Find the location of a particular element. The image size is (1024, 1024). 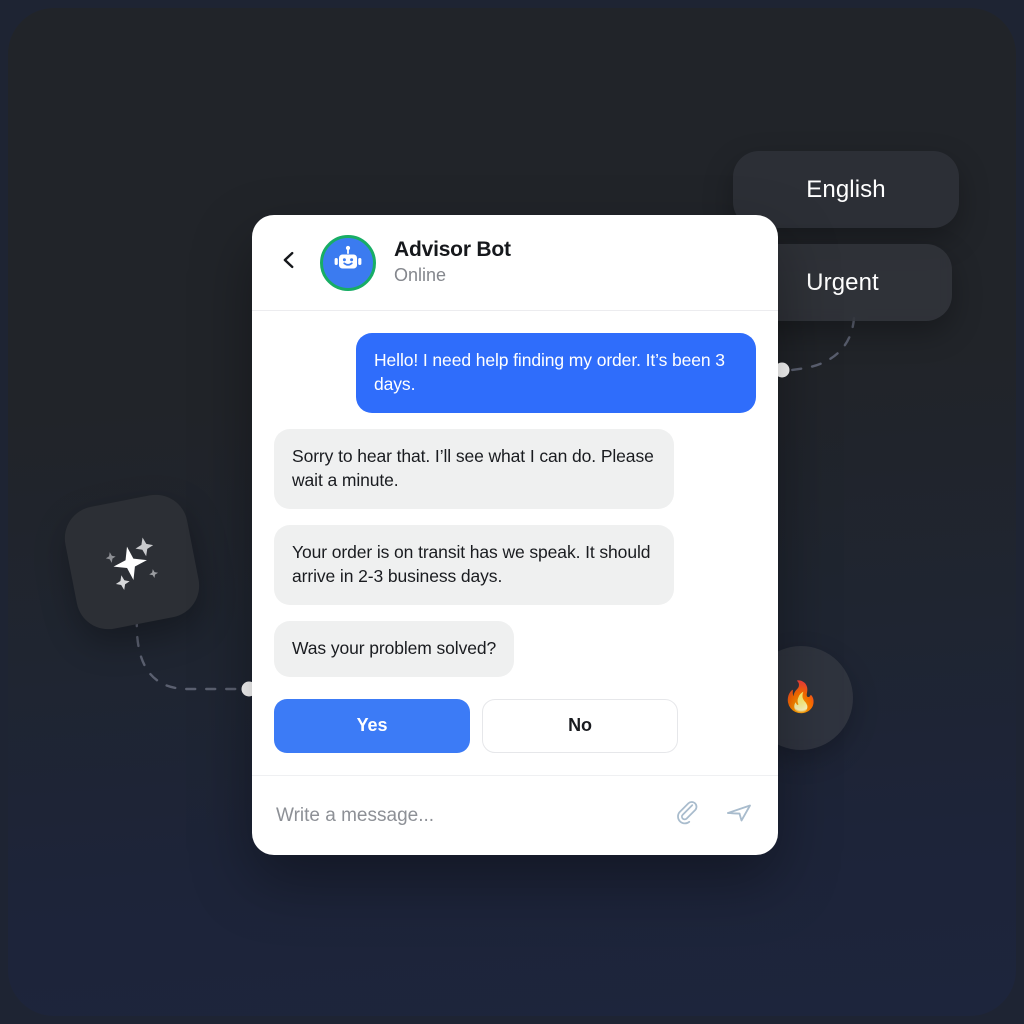

message-composer is located at coordinates (515, 815).